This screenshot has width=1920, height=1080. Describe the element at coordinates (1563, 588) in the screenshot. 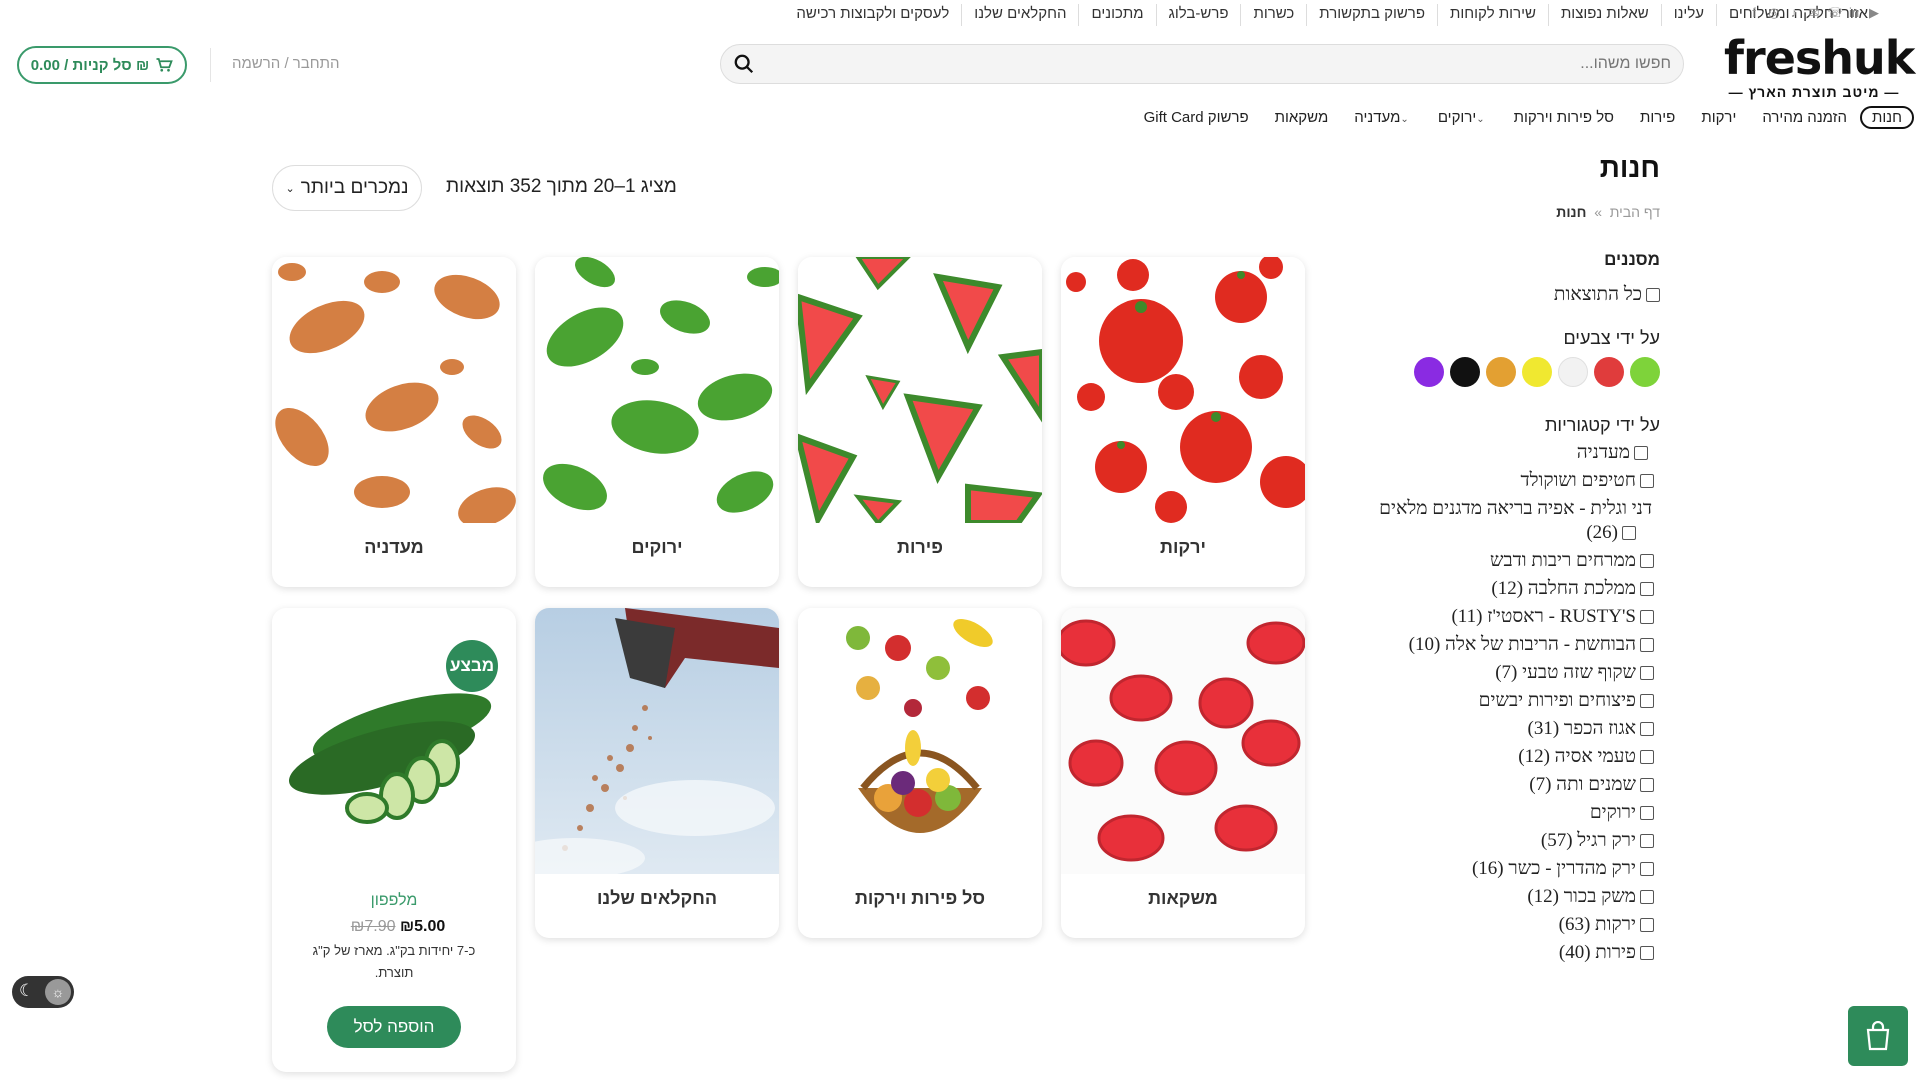

I see `filter-label: ממלכת החלבה (12)` at that location.